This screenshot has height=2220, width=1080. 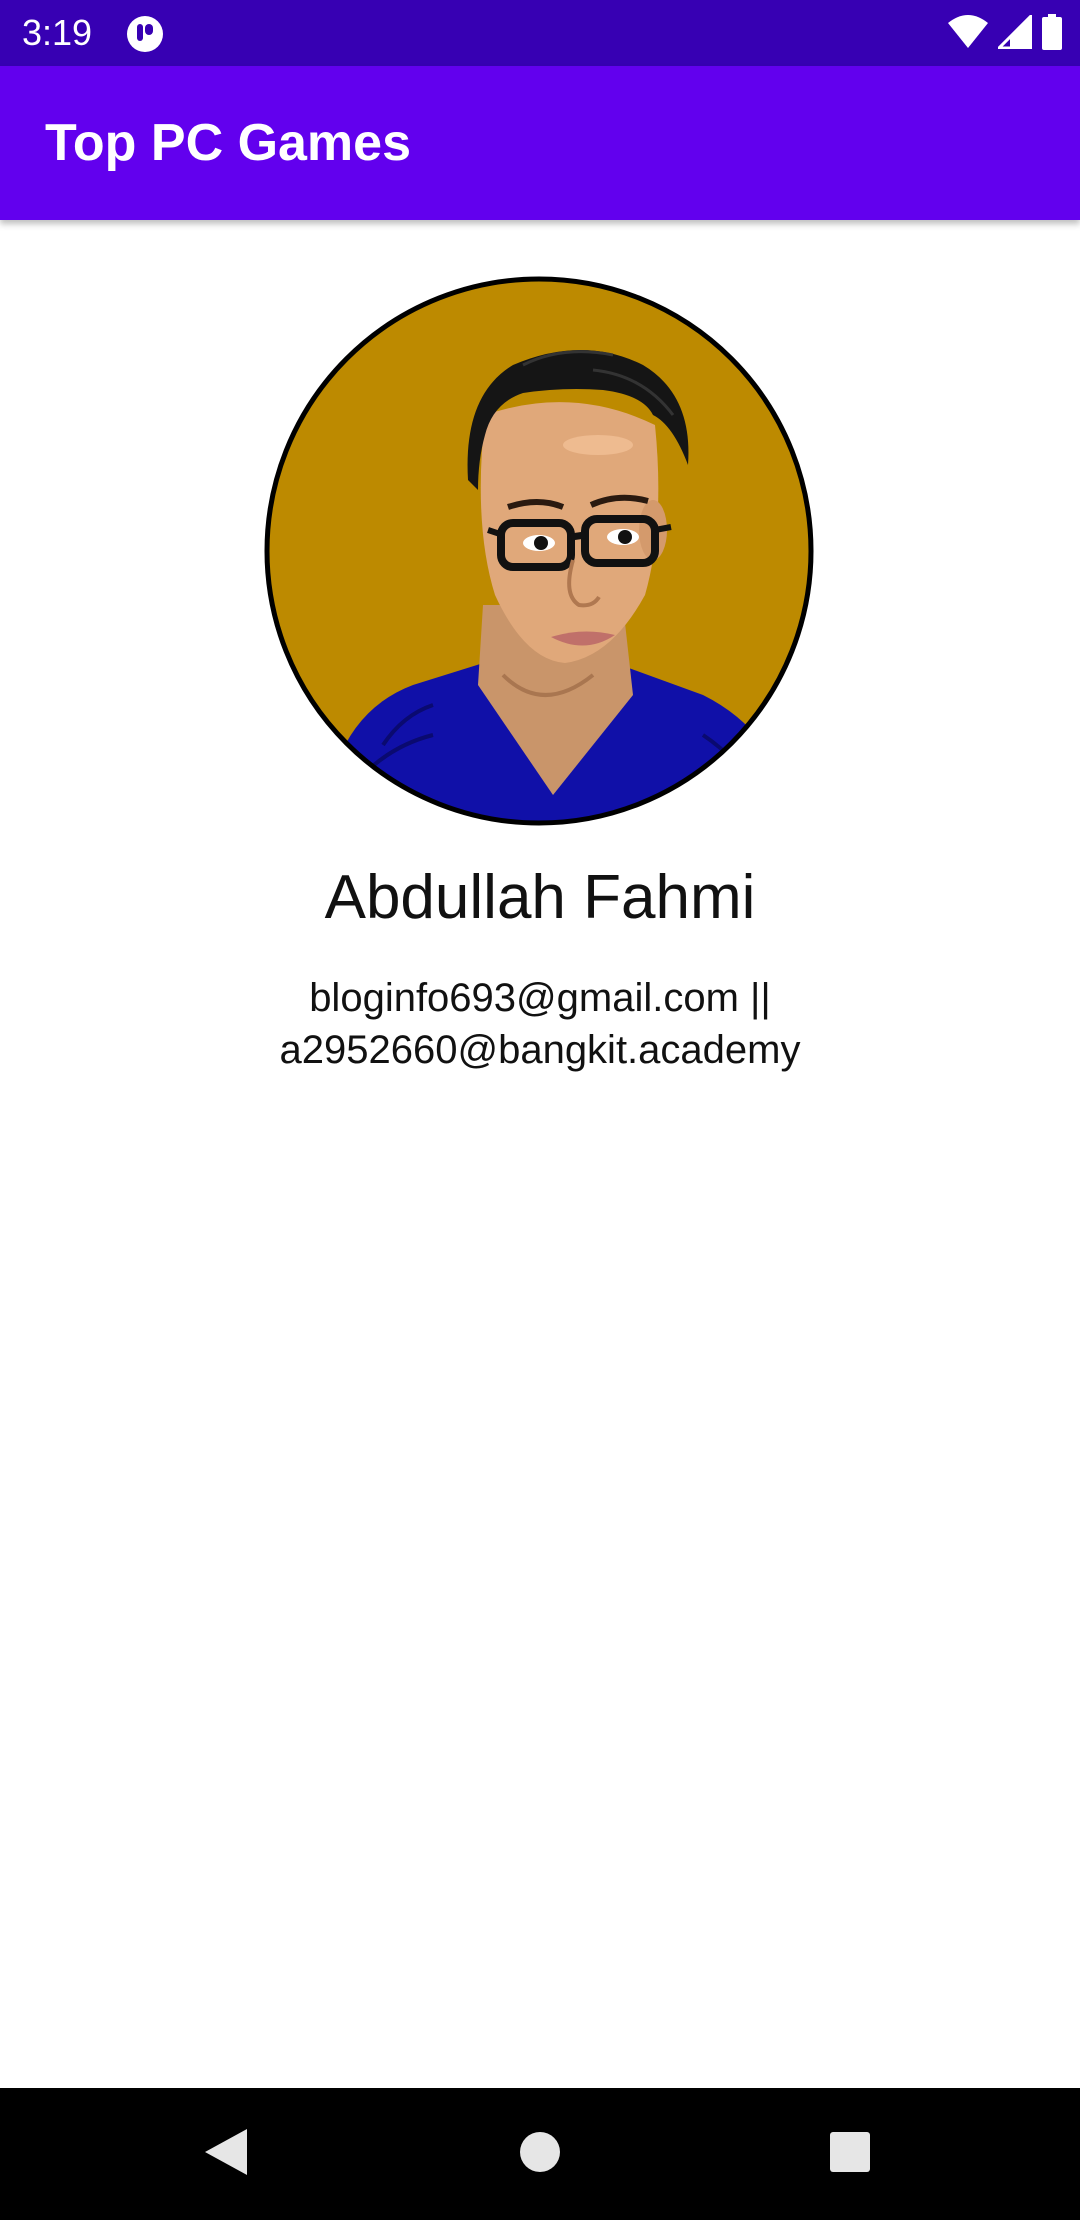 I want to click on cellular-signal-icon, so click(x=1014, y=32).